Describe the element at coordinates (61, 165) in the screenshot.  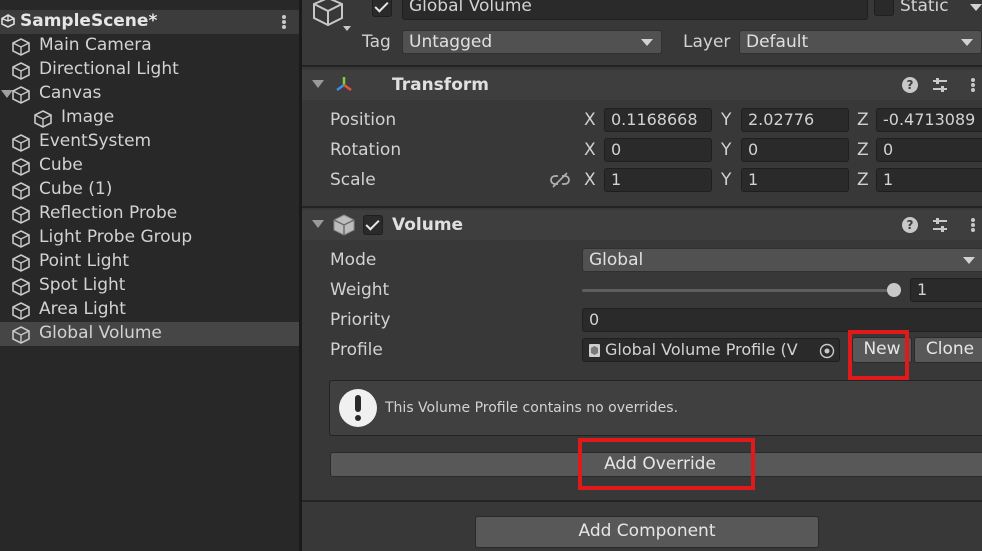
I see `hierarchy-item-label: Cube` at that location.